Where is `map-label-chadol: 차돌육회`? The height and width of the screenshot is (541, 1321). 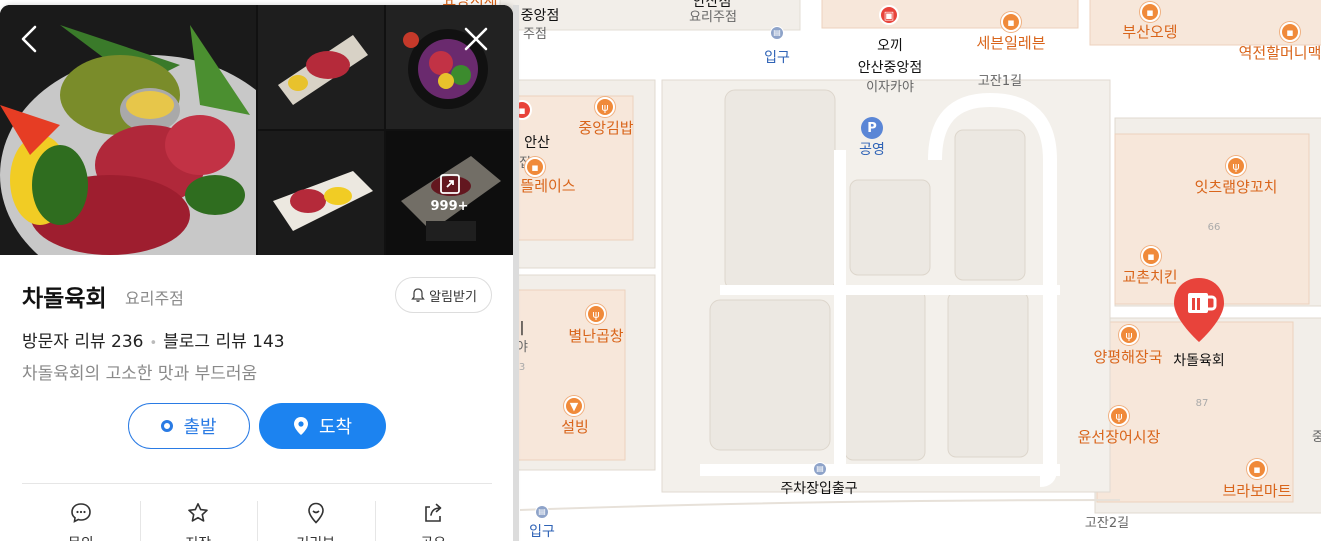 map-label-chadol: 차돌육회 is located at coordinates (1199, 361).